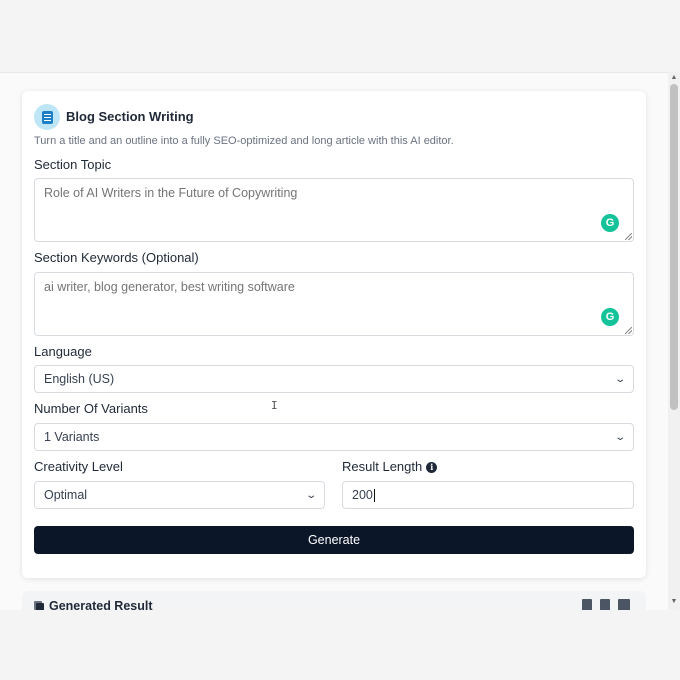 The width and height of the screenshot is (680, 680). I want to click on variants-selected-value: 1 Variants, so click(72, 437).